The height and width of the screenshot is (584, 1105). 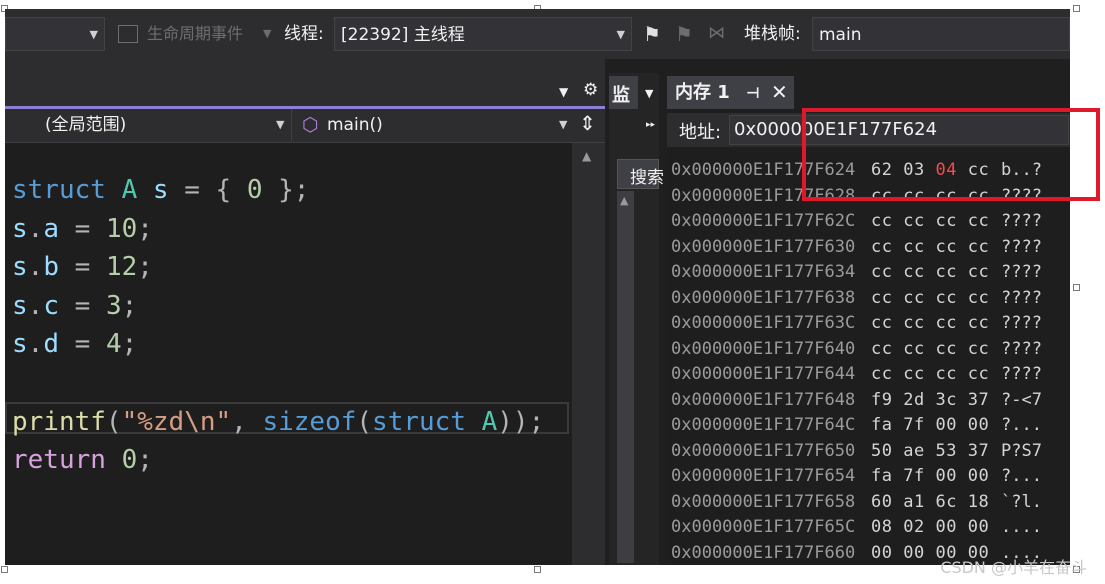 What do you see at coordinates (623, 92) in the screenshot?
I see `watch-tab: 监` at bounding box center [623, 92].